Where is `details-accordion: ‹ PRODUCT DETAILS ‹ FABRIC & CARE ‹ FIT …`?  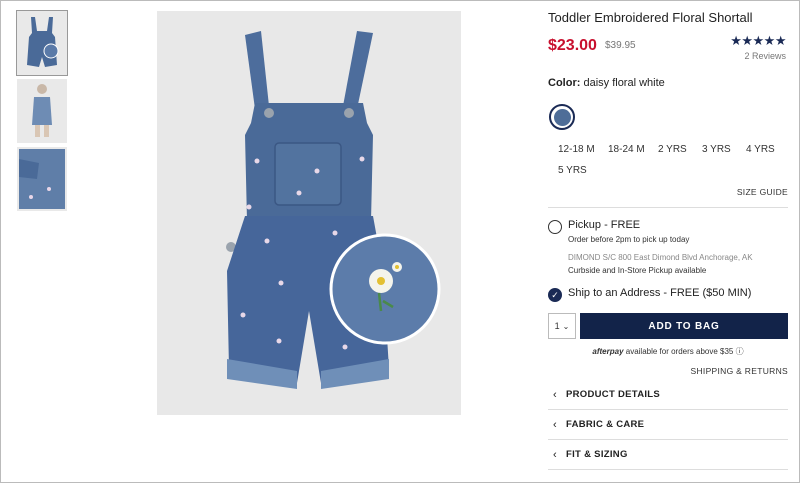 details-accordion: ‹ PRODUCT DETAILS ‹ FABRIC & CARE ‹ FIT … is located at coordinates (668, 425).